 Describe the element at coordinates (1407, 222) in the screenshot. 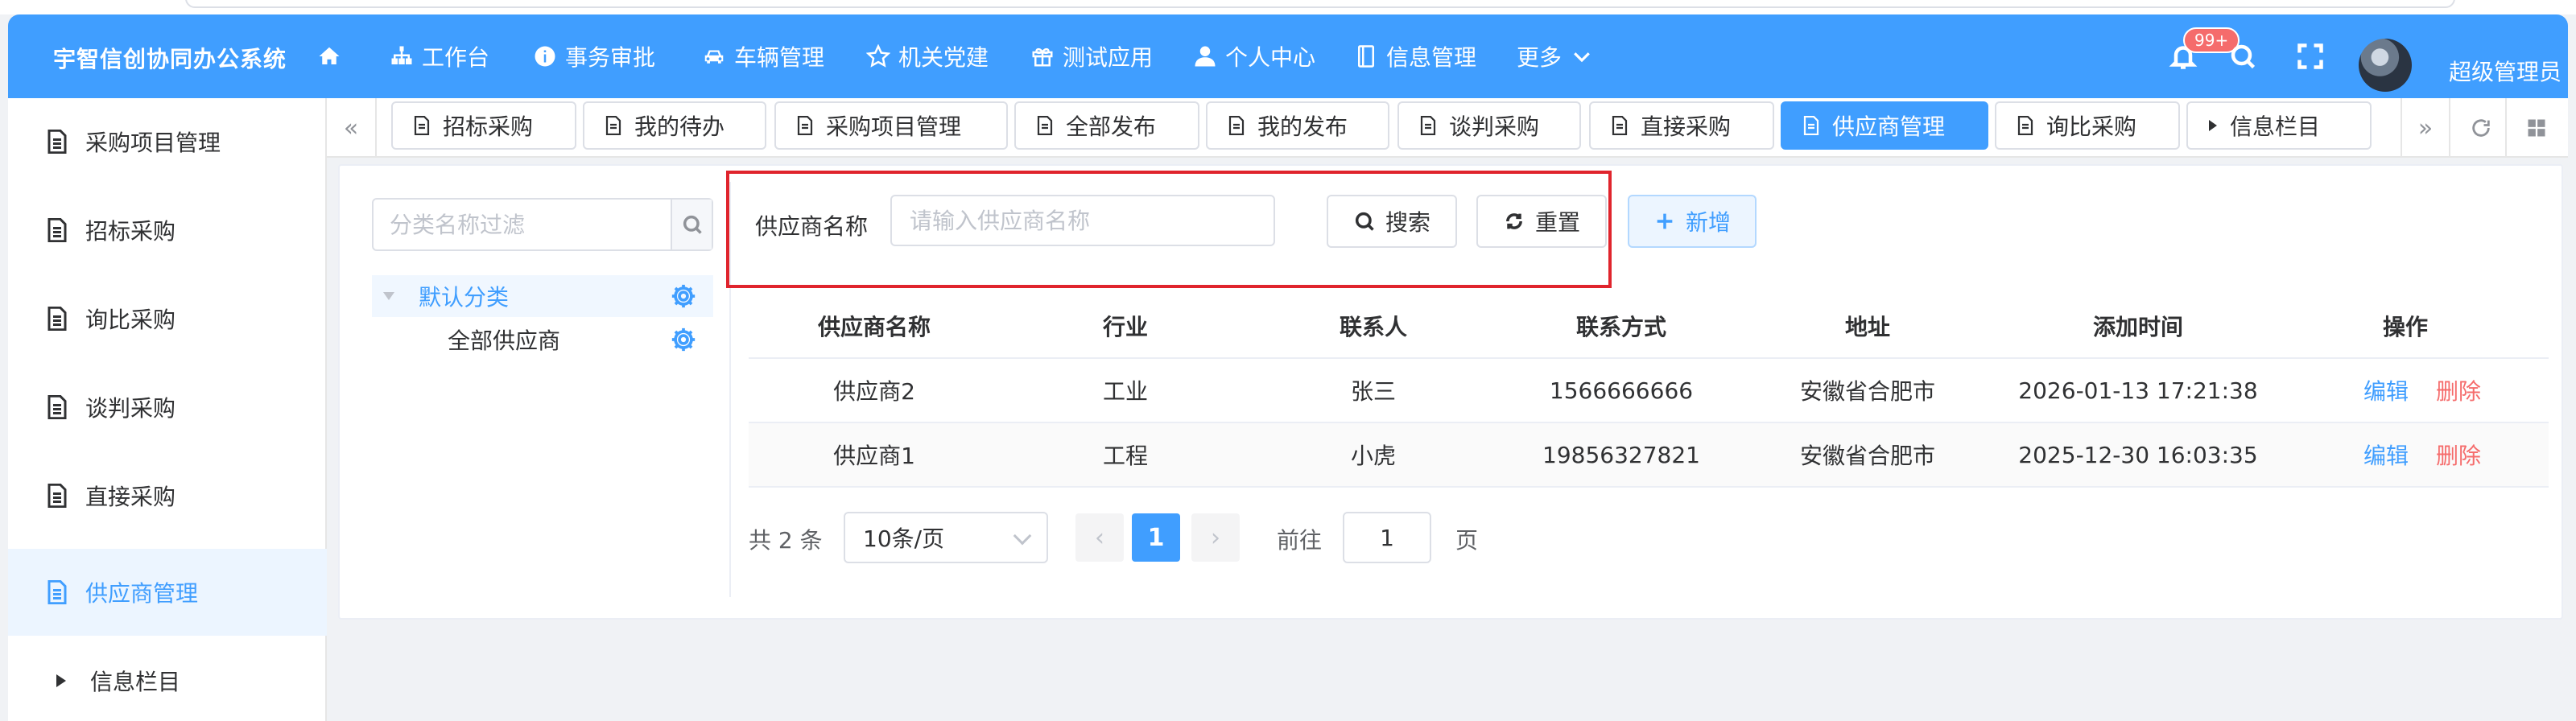

I see `button-label: 搜索` at that location.